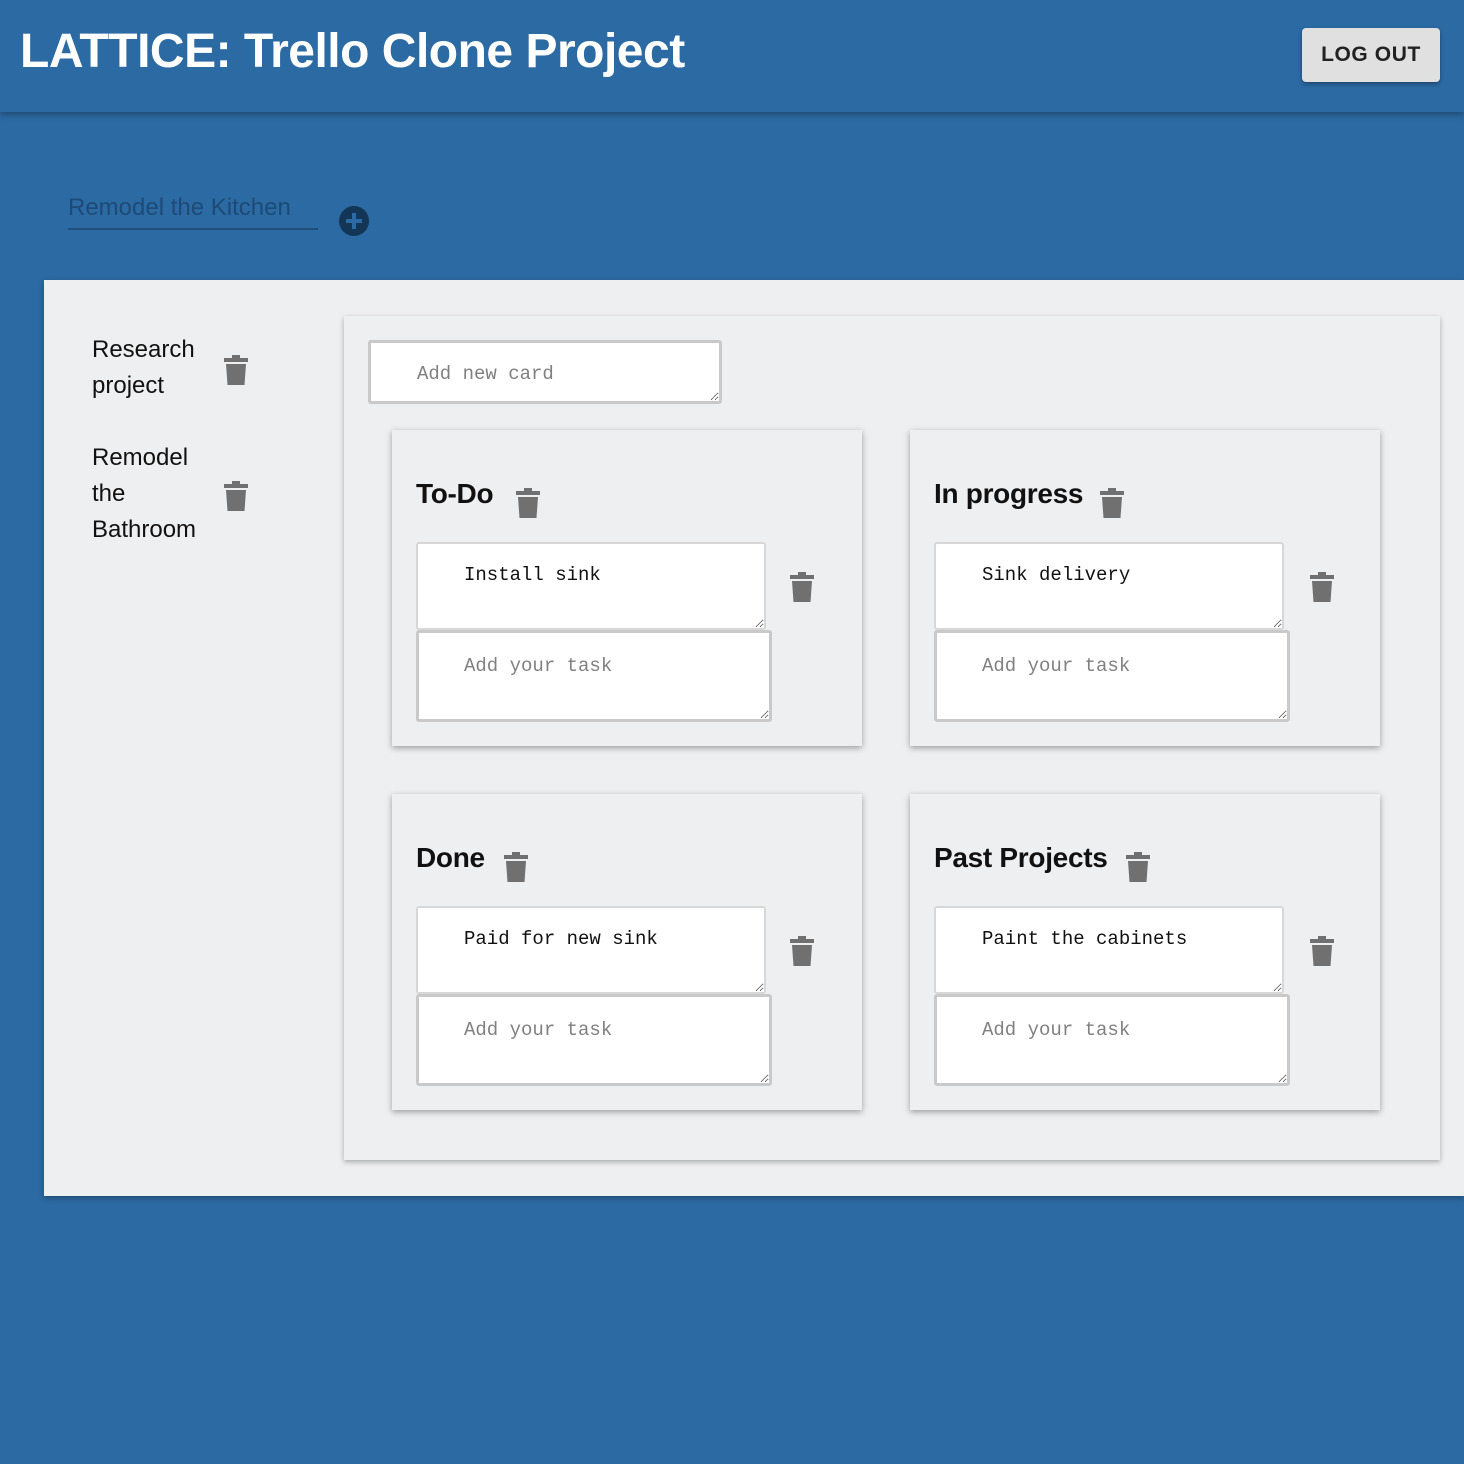 This screenshot has width=1464, height=1464. I want to click on list-title: Past Projects, so click(1021, 857).